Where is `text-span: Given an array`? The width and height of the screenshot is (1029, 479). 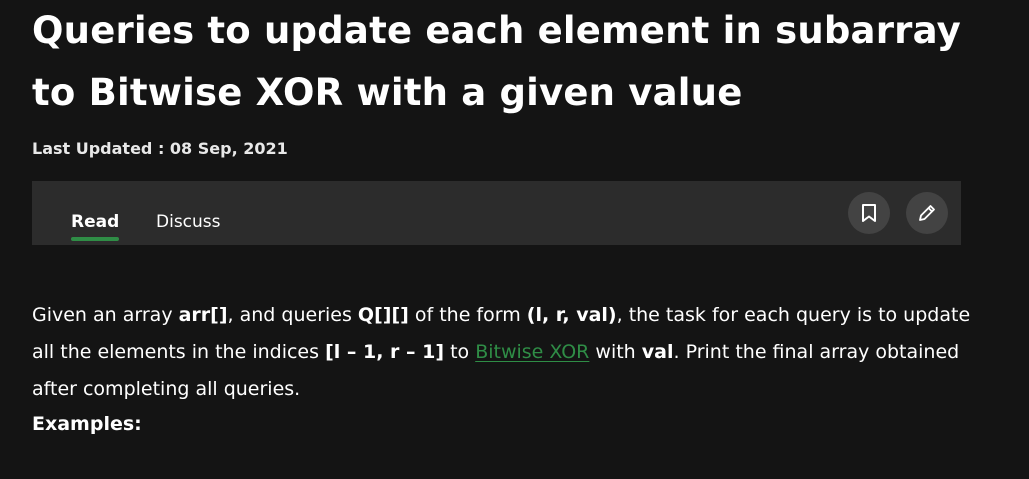 text-span: Given an array is located at coordinates (105, 315).